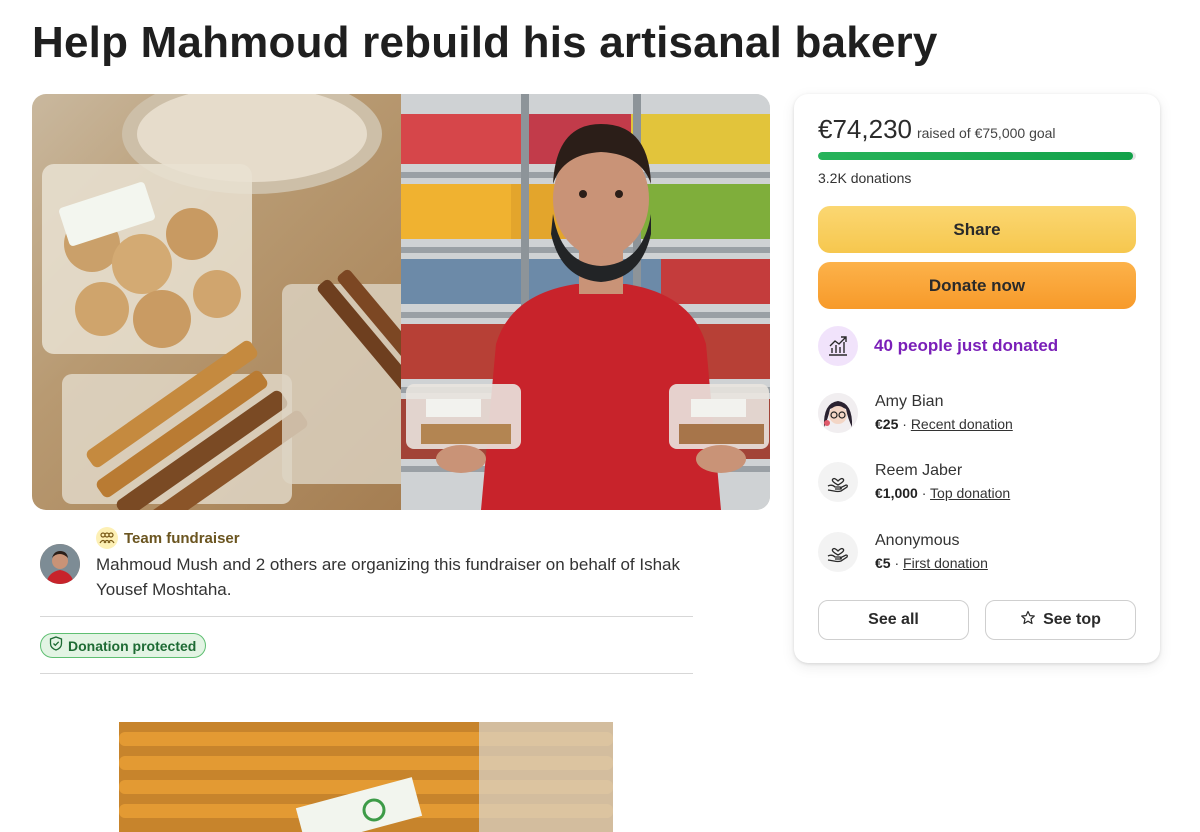 Image resolution: width=1200 pixels, height=832 pixels. I want to click on organizer-avatar, so click(60, 564).